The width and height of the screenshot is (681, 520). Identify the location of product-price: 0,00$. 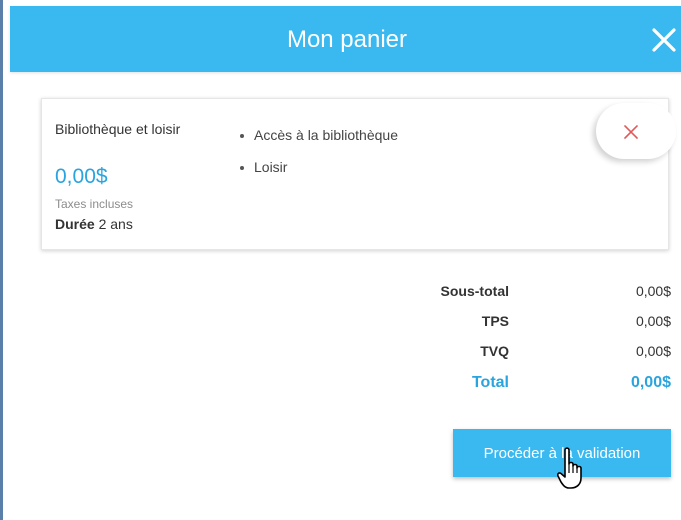
(81, 176).